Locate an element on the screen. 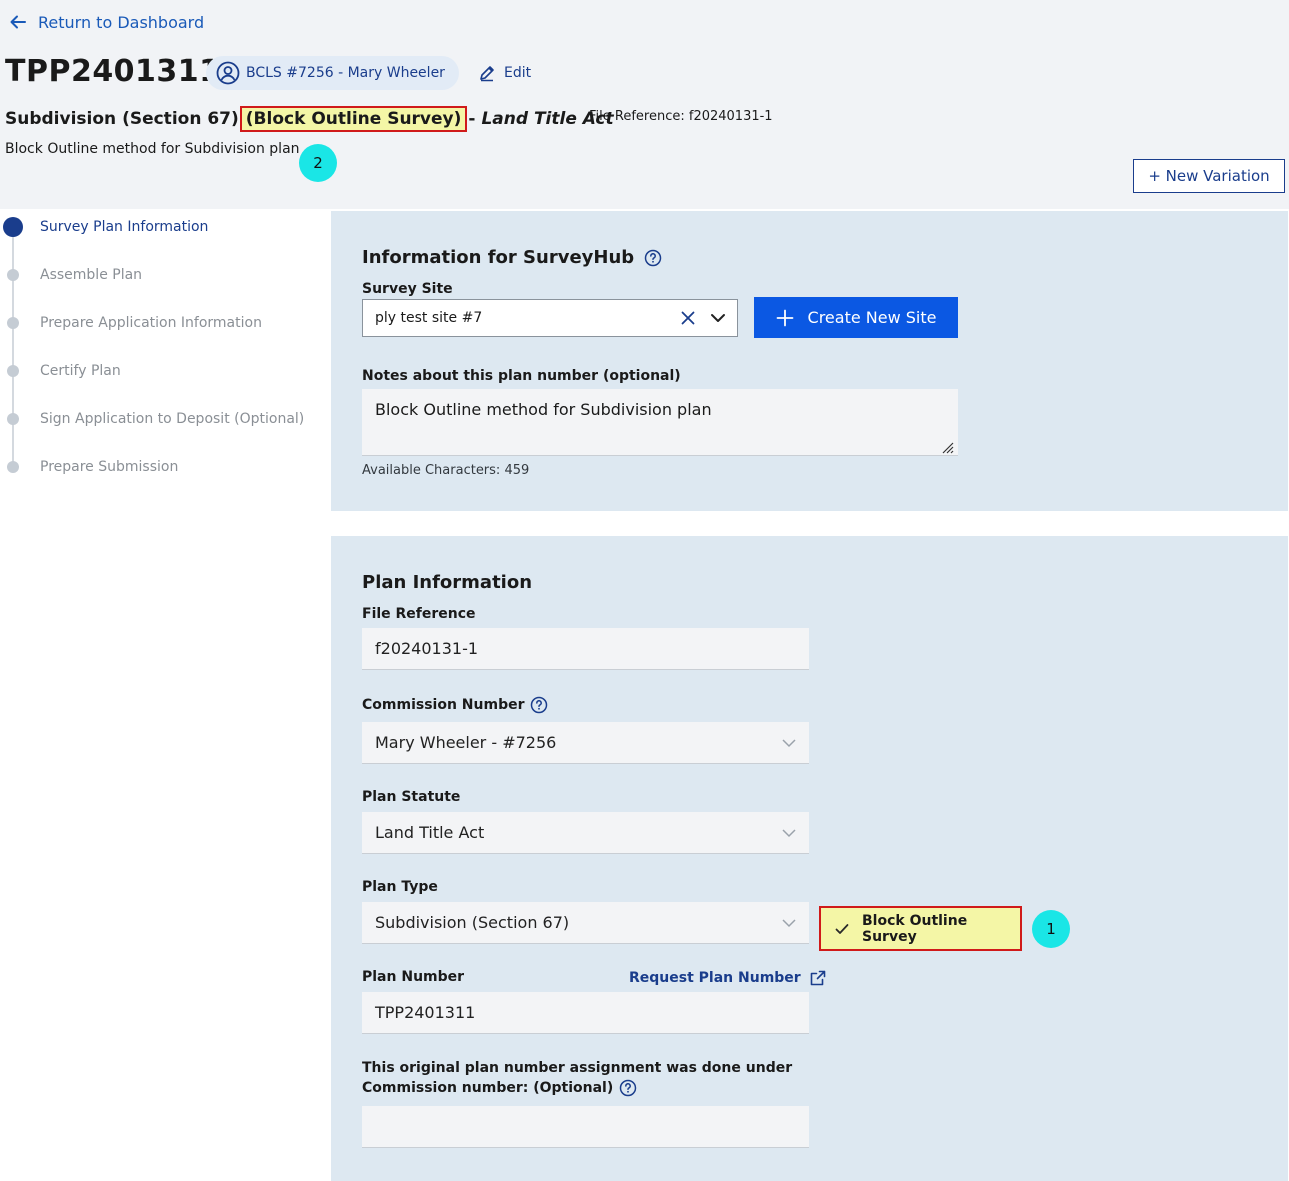 The height and width of the screenshot is (1181, 1289). resize-grip-icon is located at coordinates (947, 446).